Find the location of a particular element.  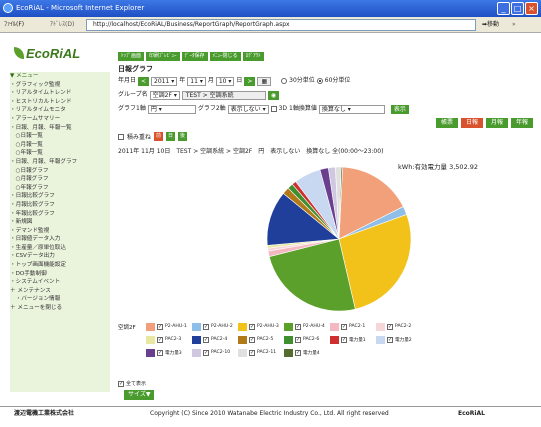

sidebar-item: ○月報グラフ is located at coordinates (60, 179).